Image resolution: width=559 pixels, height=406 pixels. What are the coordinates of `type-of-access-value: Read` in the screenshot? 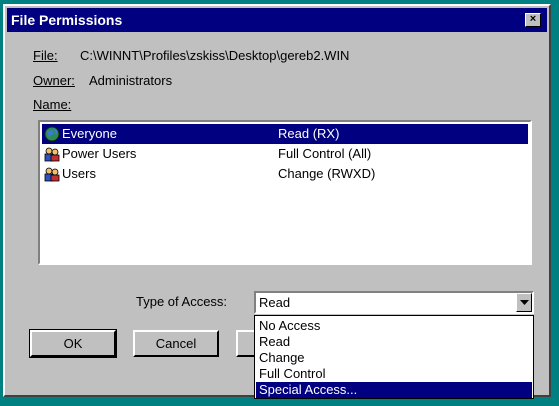 It's located at (275, 302).